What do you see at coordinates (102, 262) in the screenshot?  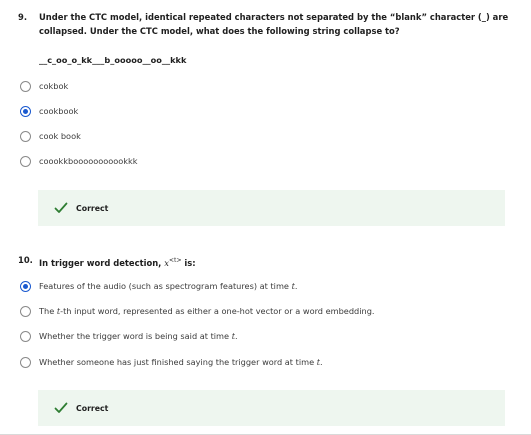 I see `question-text-before: In trigger word detection,` at bounding box center [102, 262].